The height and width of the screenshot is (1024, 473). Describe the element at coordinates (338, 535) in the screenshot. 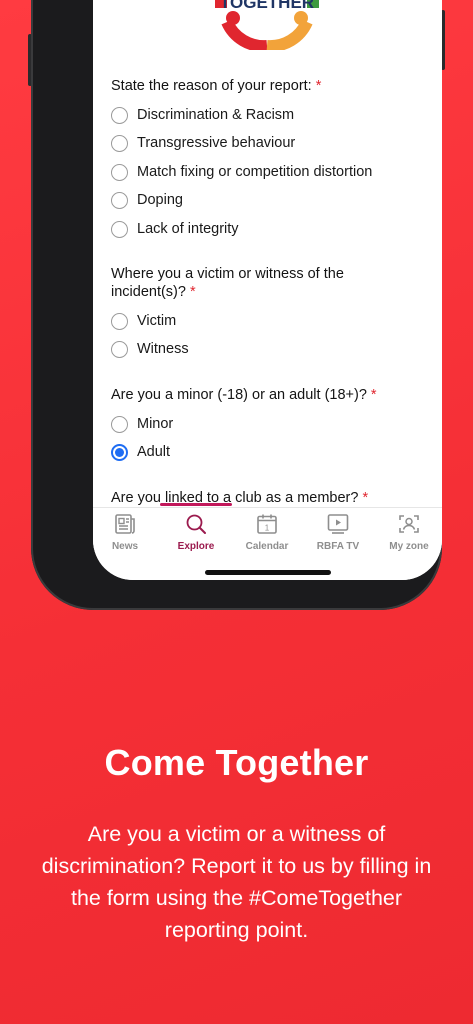

I see `tab-rbfa-tv: RBFA TV` at that location.